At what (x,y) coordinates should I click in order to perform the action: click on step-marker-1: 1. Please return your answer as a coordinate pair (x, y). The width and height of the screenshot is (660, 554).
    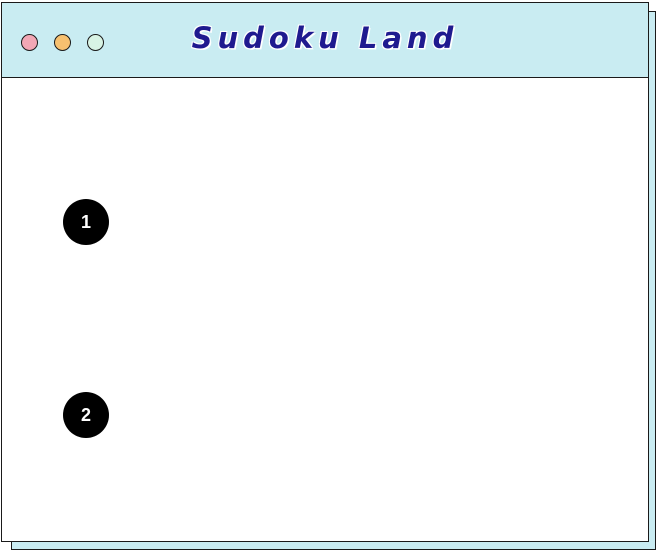
    Looking at the image, I should click on (86, 222).